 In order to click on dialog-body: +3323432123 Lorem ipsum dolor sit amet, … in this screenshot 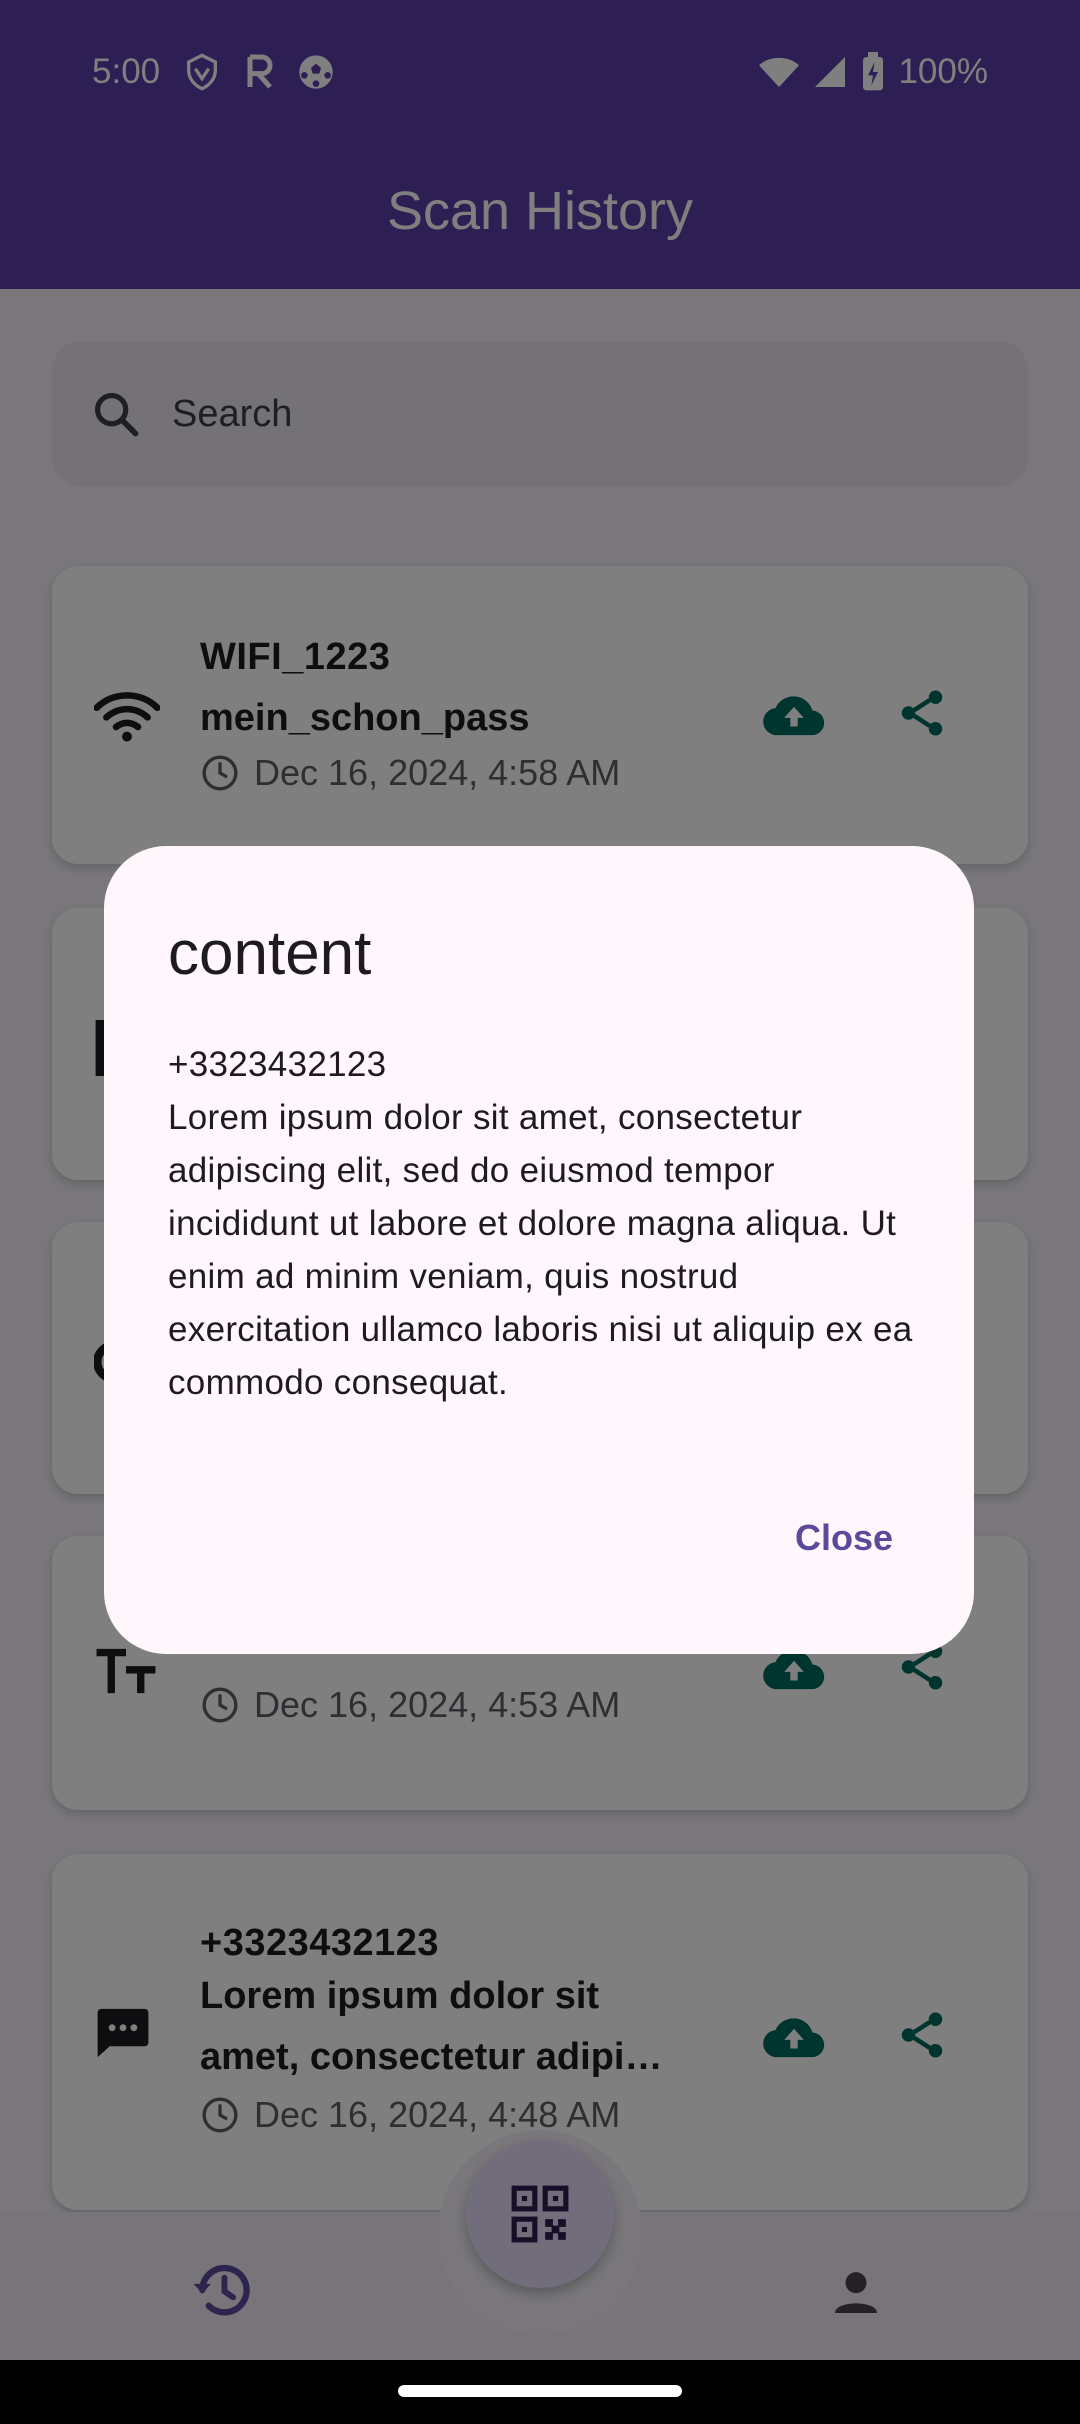, I will do `click(540, 1223)`.